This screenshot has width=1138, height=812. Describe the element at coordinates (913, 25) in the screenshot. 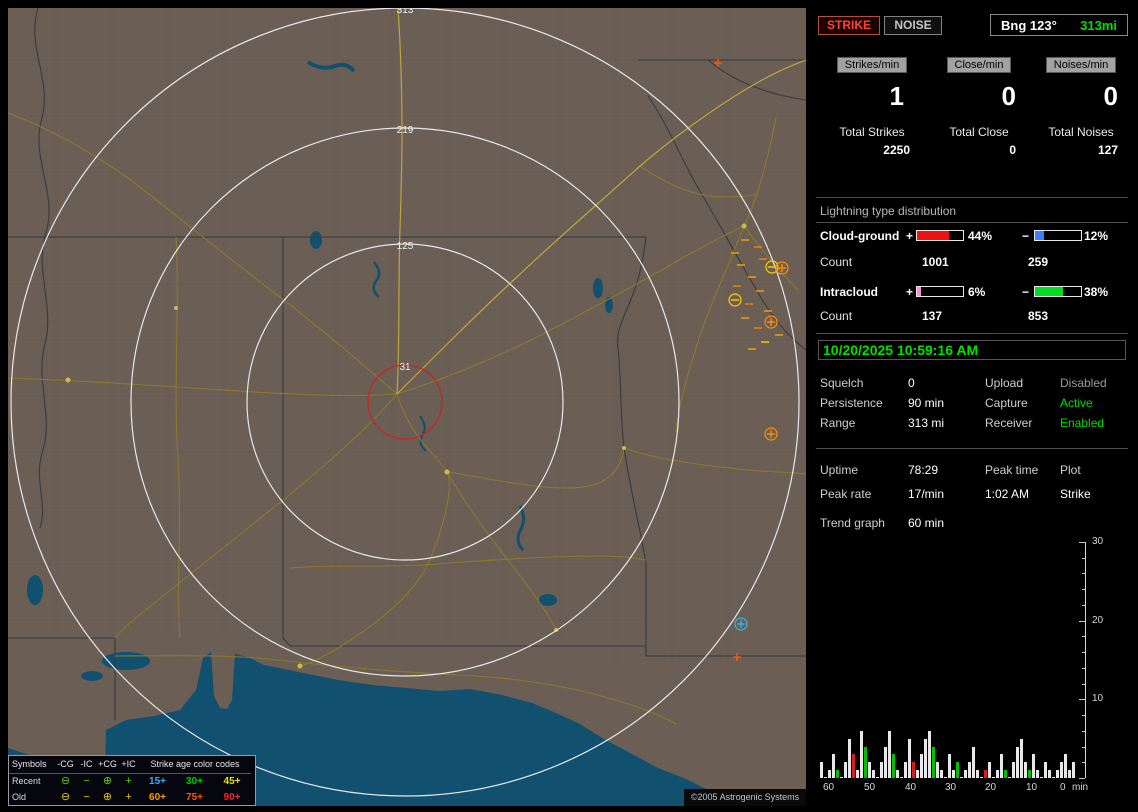

I see `noise-button: NOISE` at that location.